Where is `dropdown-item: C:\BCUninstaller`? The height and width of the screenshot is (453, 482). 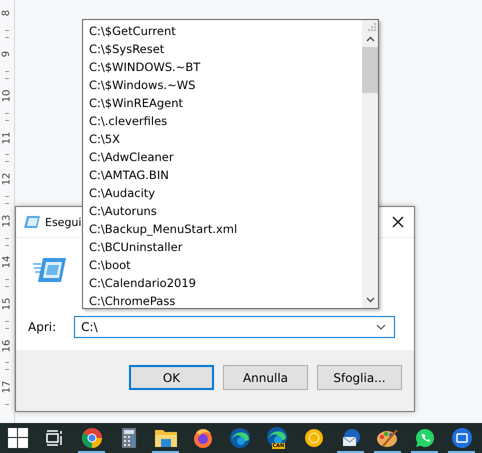 dropdown-item: C:\BCUninstaller is located at coordinates (222, 247).